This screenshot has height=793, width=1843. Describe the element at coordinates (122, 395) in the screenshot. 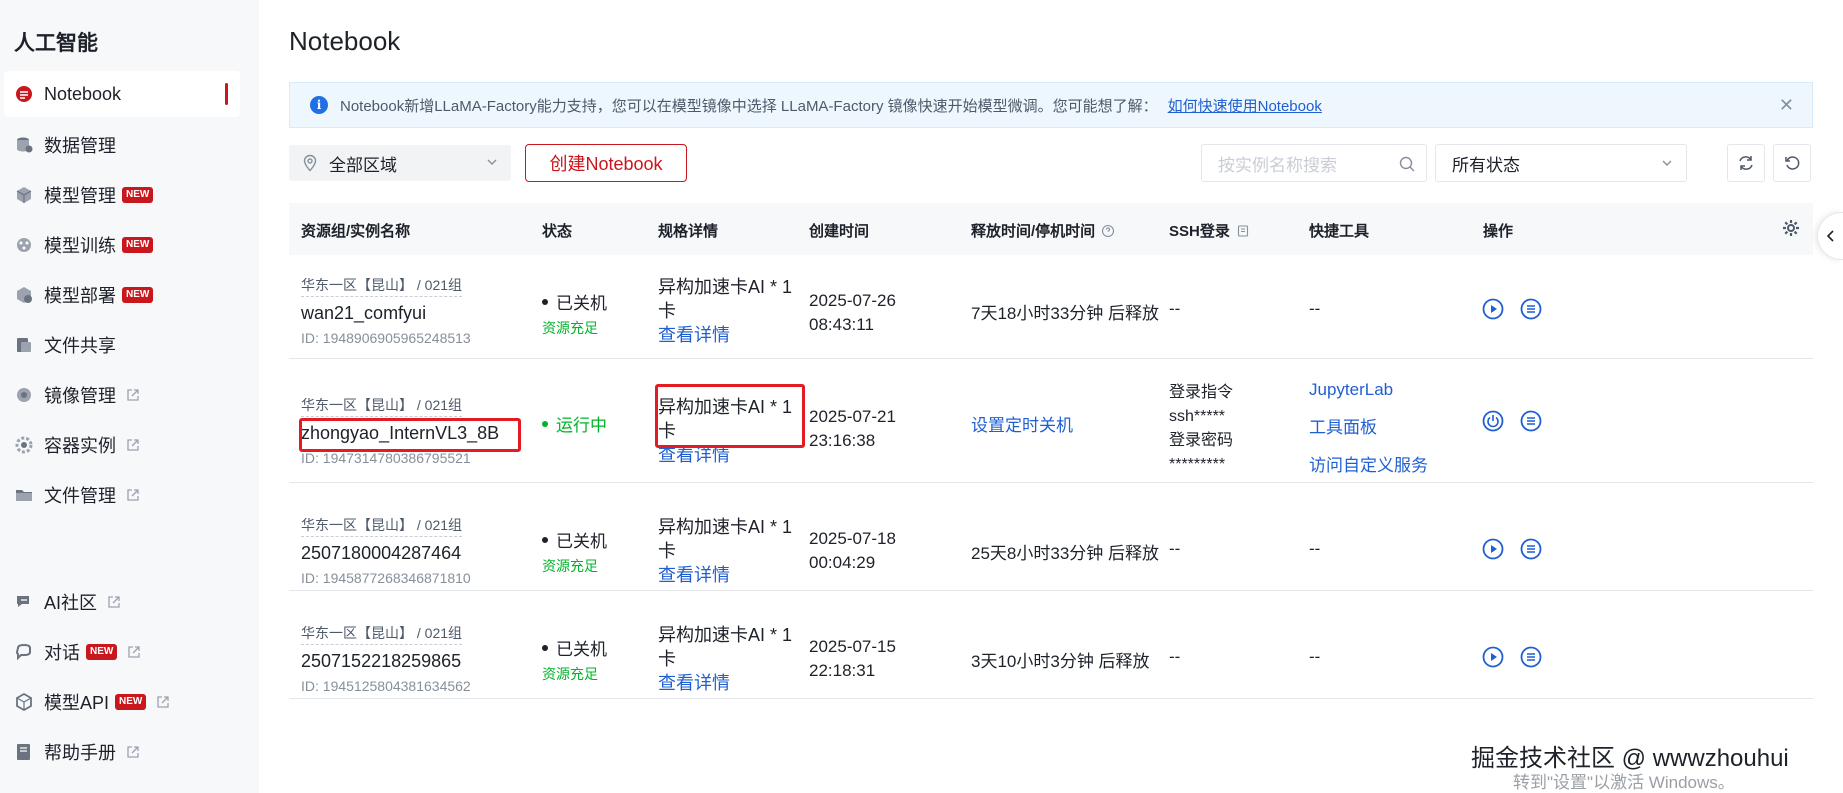

I see `sidebar-item-images: 镜像管理` at that location.